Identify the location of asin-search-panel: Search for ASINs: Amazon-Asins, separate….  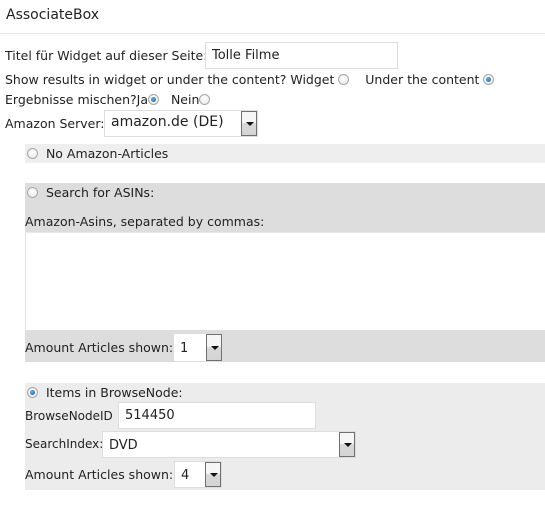
(285, 207).